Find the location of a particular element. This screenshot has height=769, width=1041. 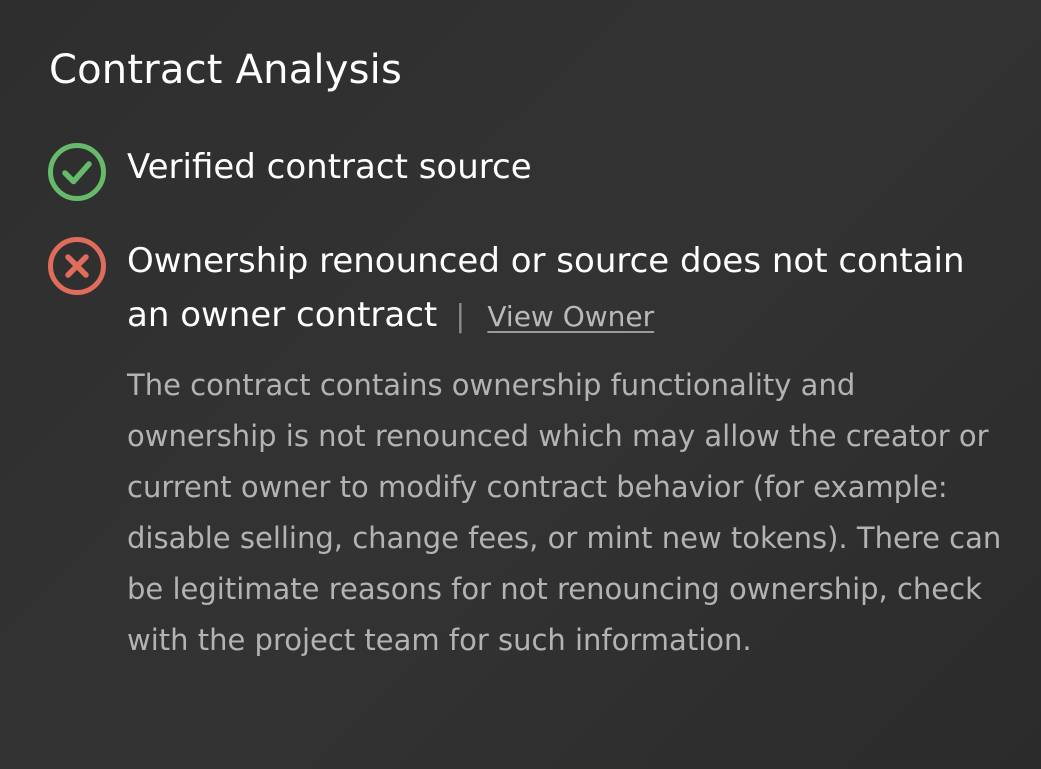

check-label: Verified contract source is located at coordinates (329, 167).